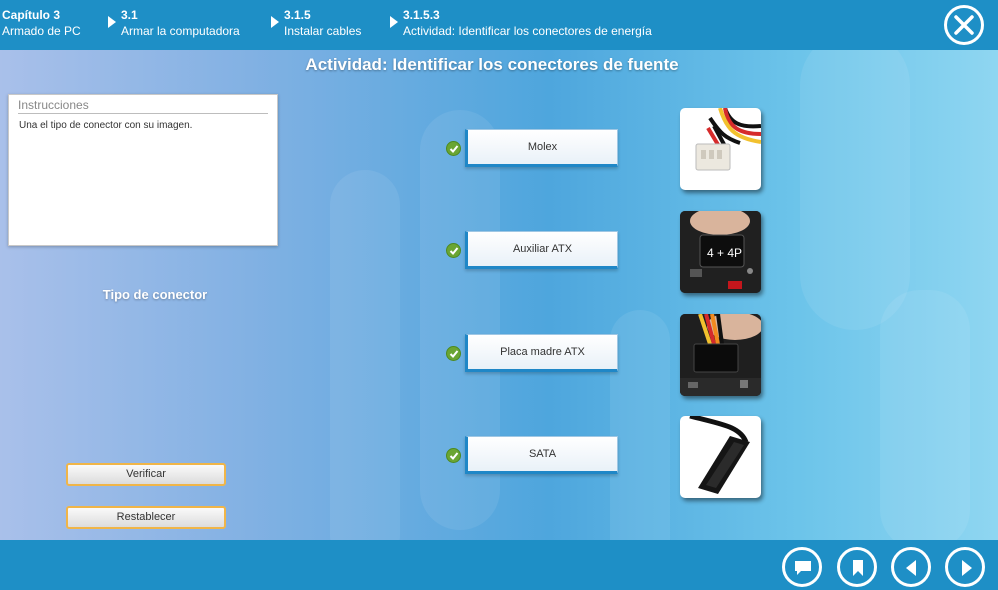 This screenshot has width=998, height=590. I want to click on verify-button: Verificar, so click(146, 474).